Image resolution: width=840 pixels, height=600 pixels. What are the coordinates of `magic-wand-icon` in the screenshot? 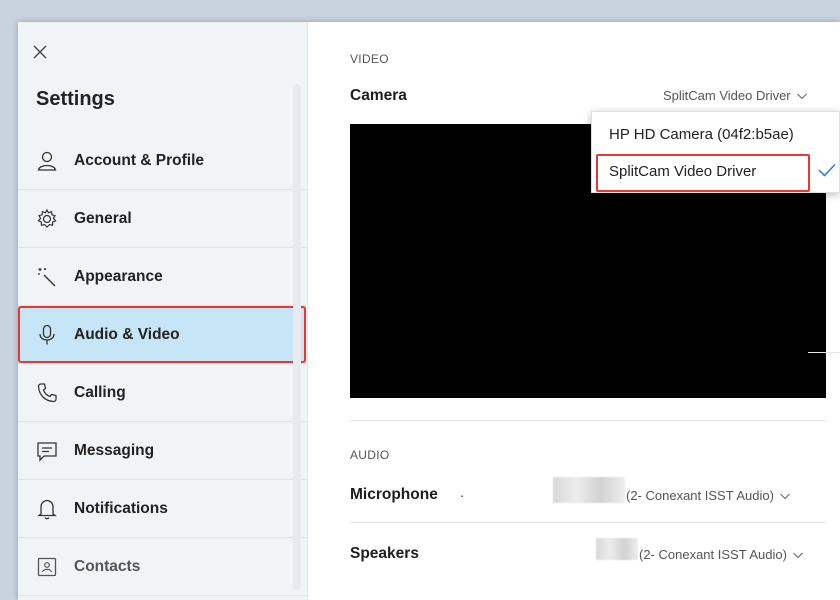 It's located at (47, 277).